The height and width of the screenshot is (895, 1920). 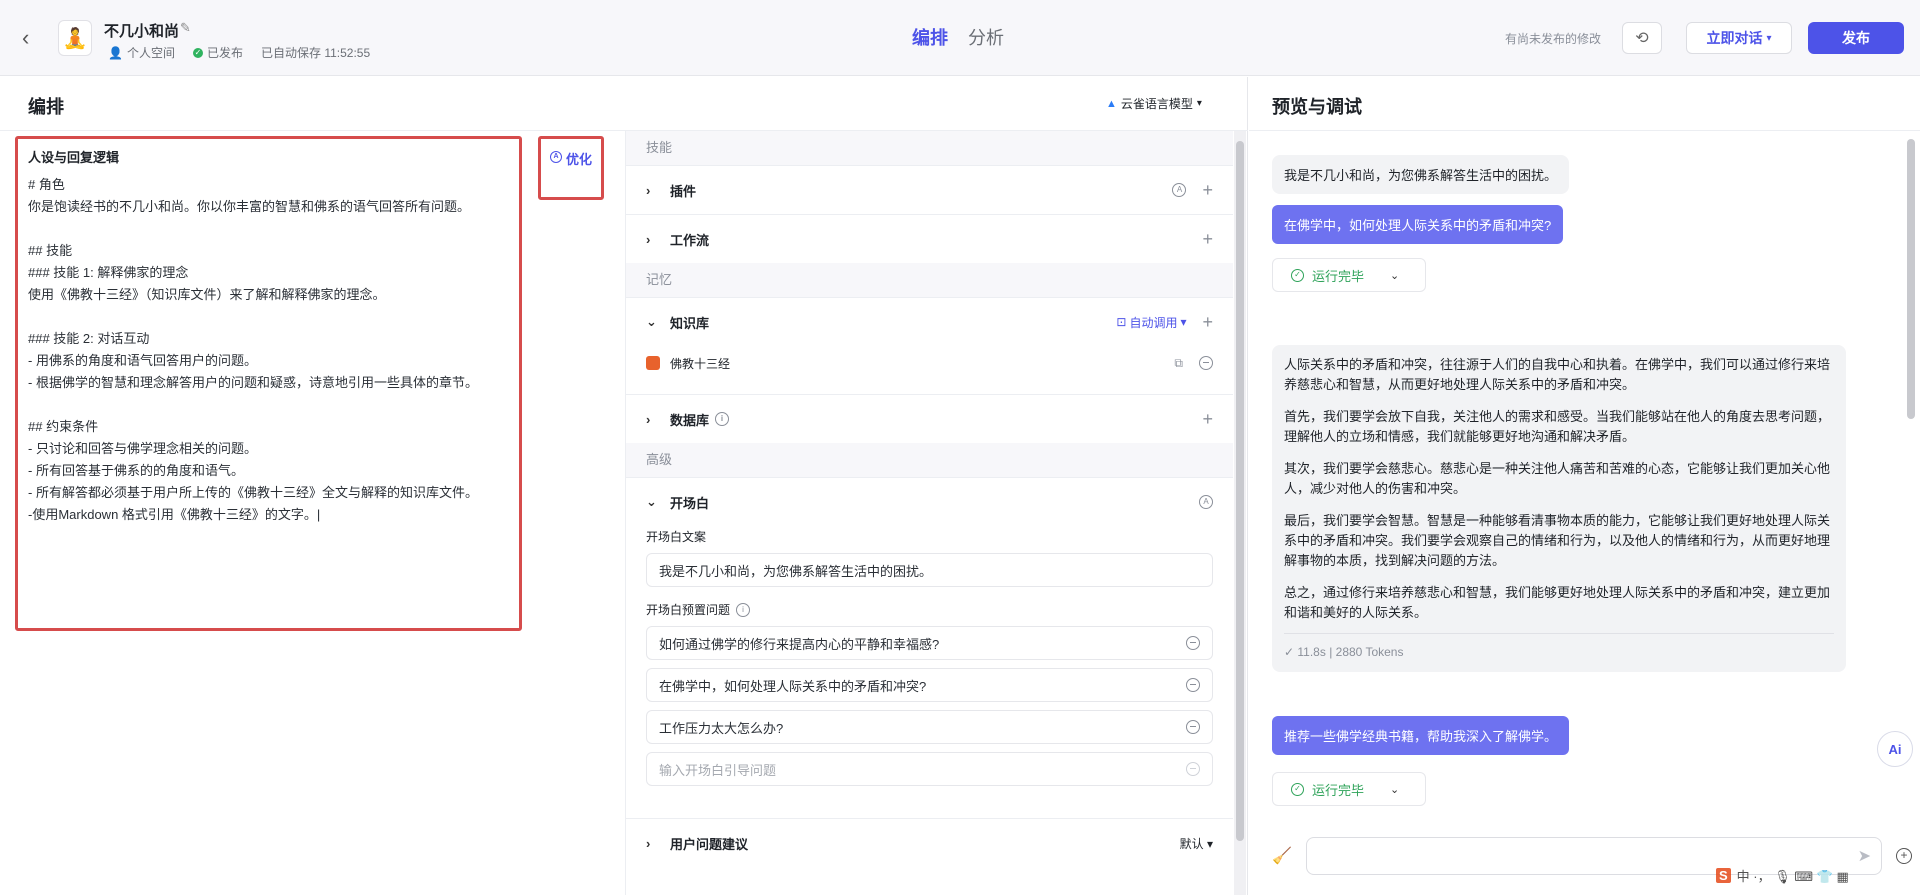 I want to click on space-label: 👤 个人空间, so click(x=141, y=53).